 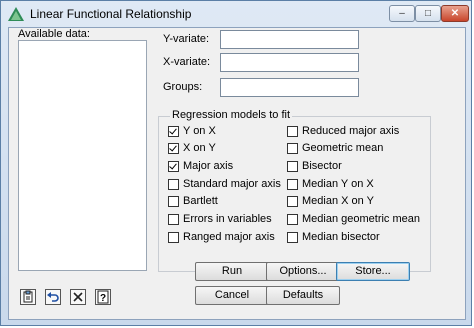 What do you see at coordinates (16, 14) in the screenshot?
I see `app-logo-icon` at bounding box center [16, 14].